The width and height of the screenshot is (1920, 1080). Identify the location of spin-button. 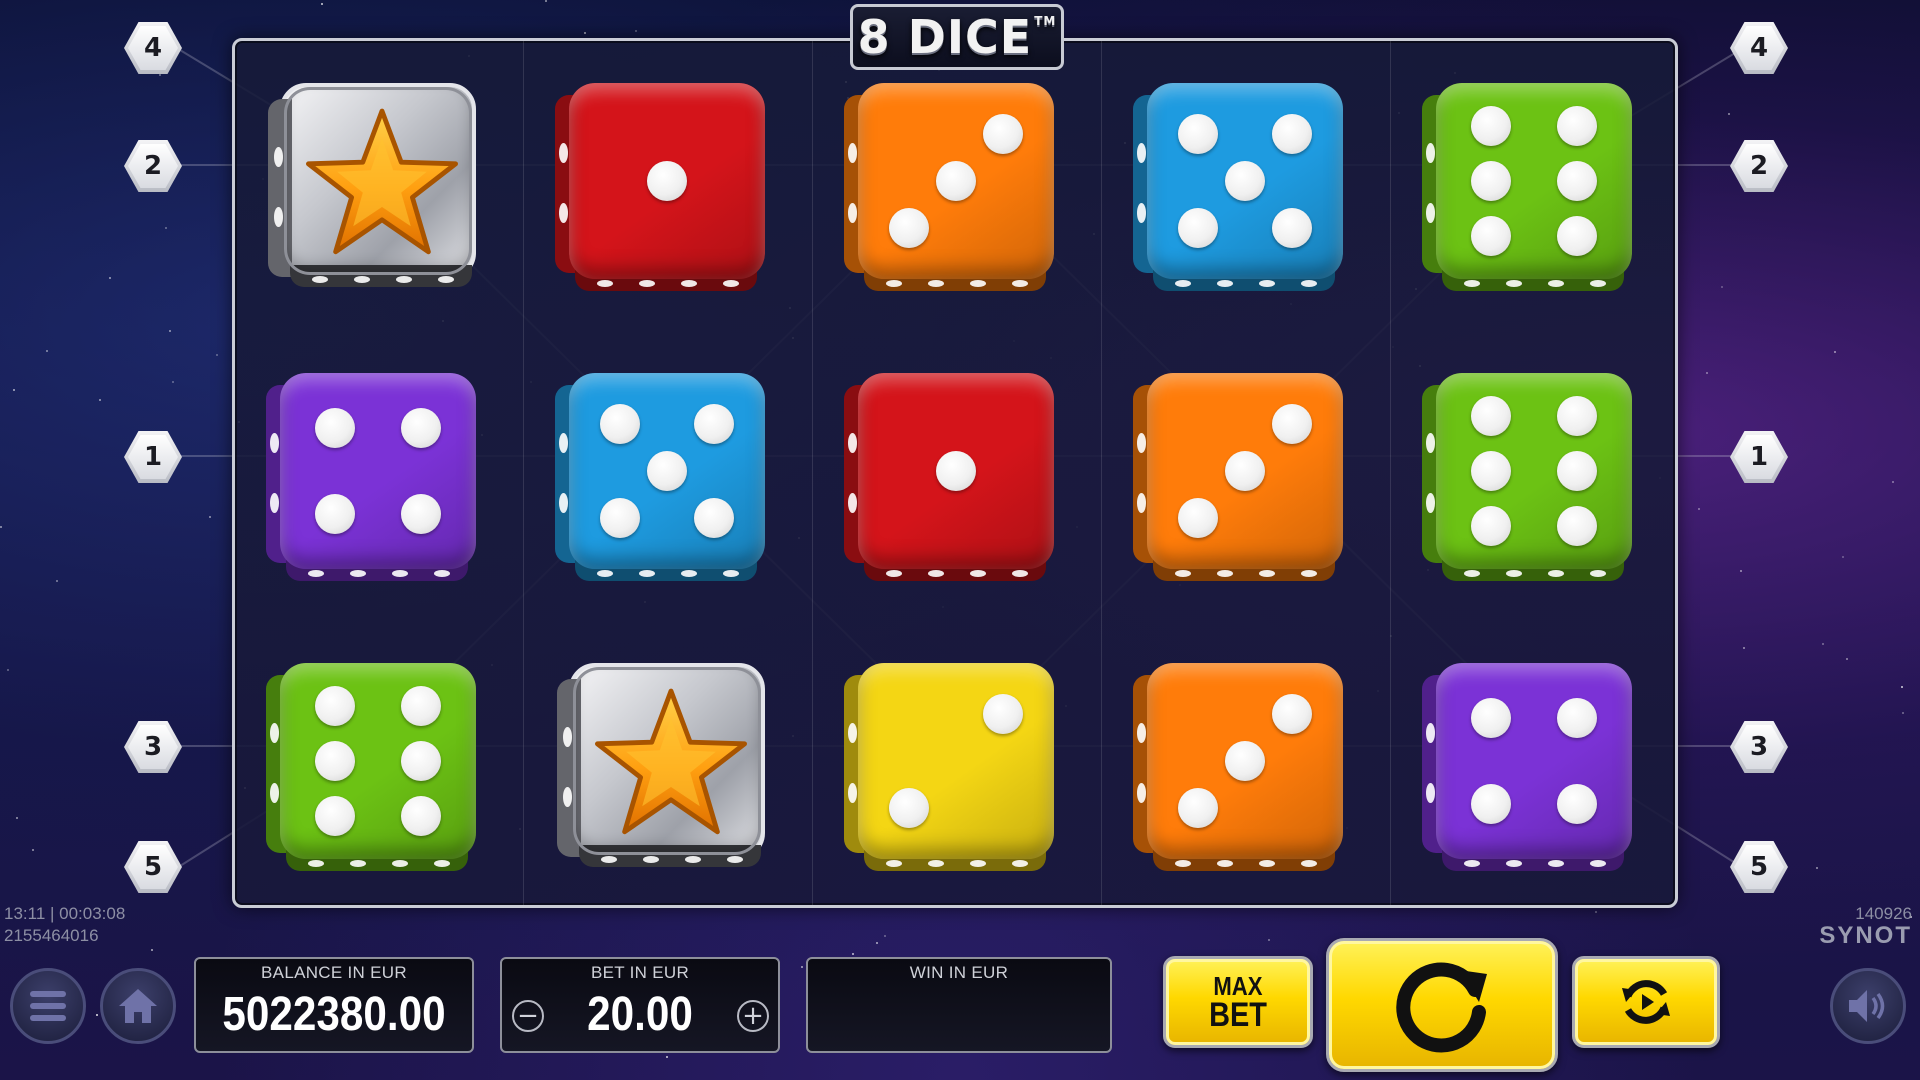
(1442, 1005).